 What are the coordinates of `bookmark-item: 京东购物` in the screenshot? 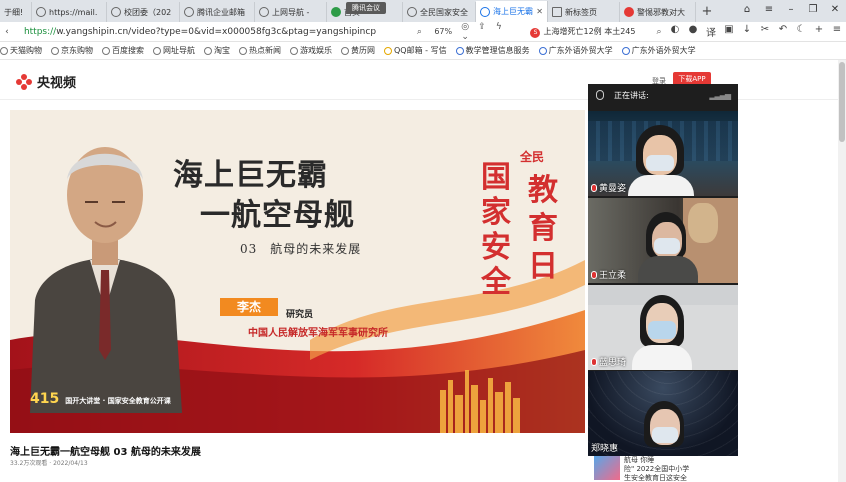 It's located at (72, 50).